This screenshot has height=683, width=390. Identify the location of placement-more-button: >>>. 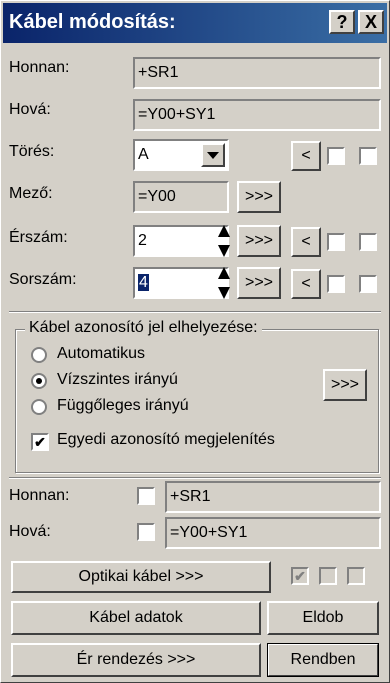
(345, 385).